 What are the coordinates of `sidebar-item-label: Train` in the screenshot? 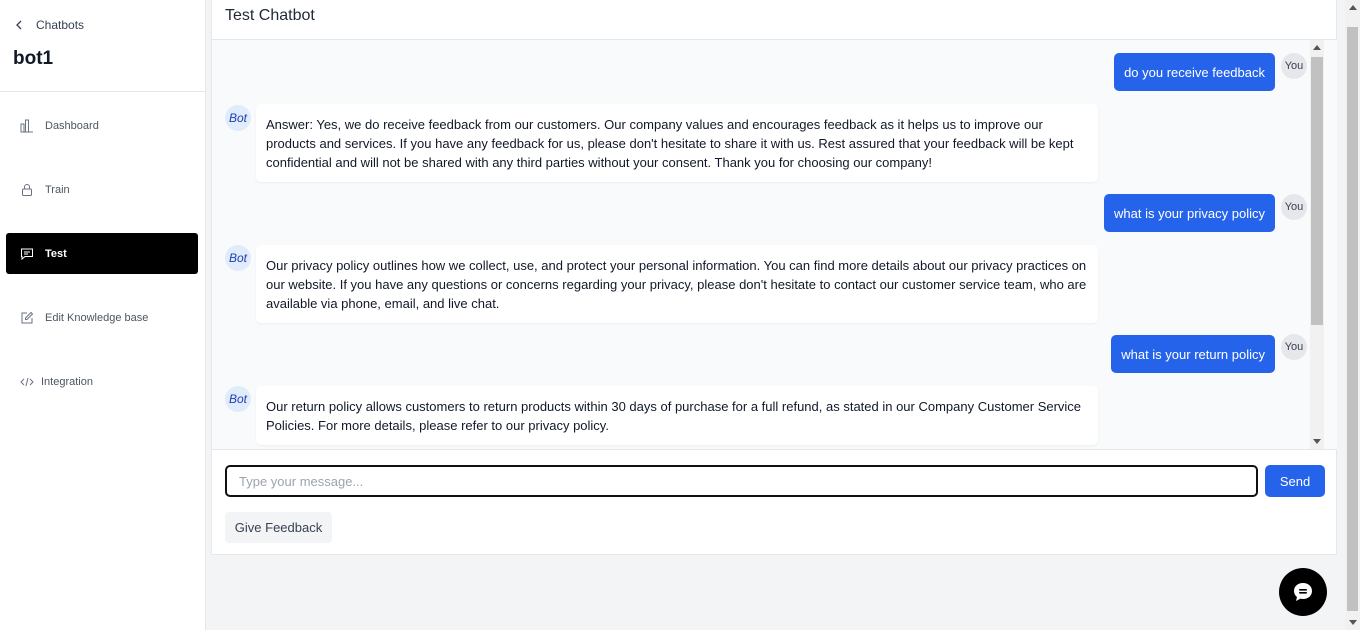 It's located at (57, 189).